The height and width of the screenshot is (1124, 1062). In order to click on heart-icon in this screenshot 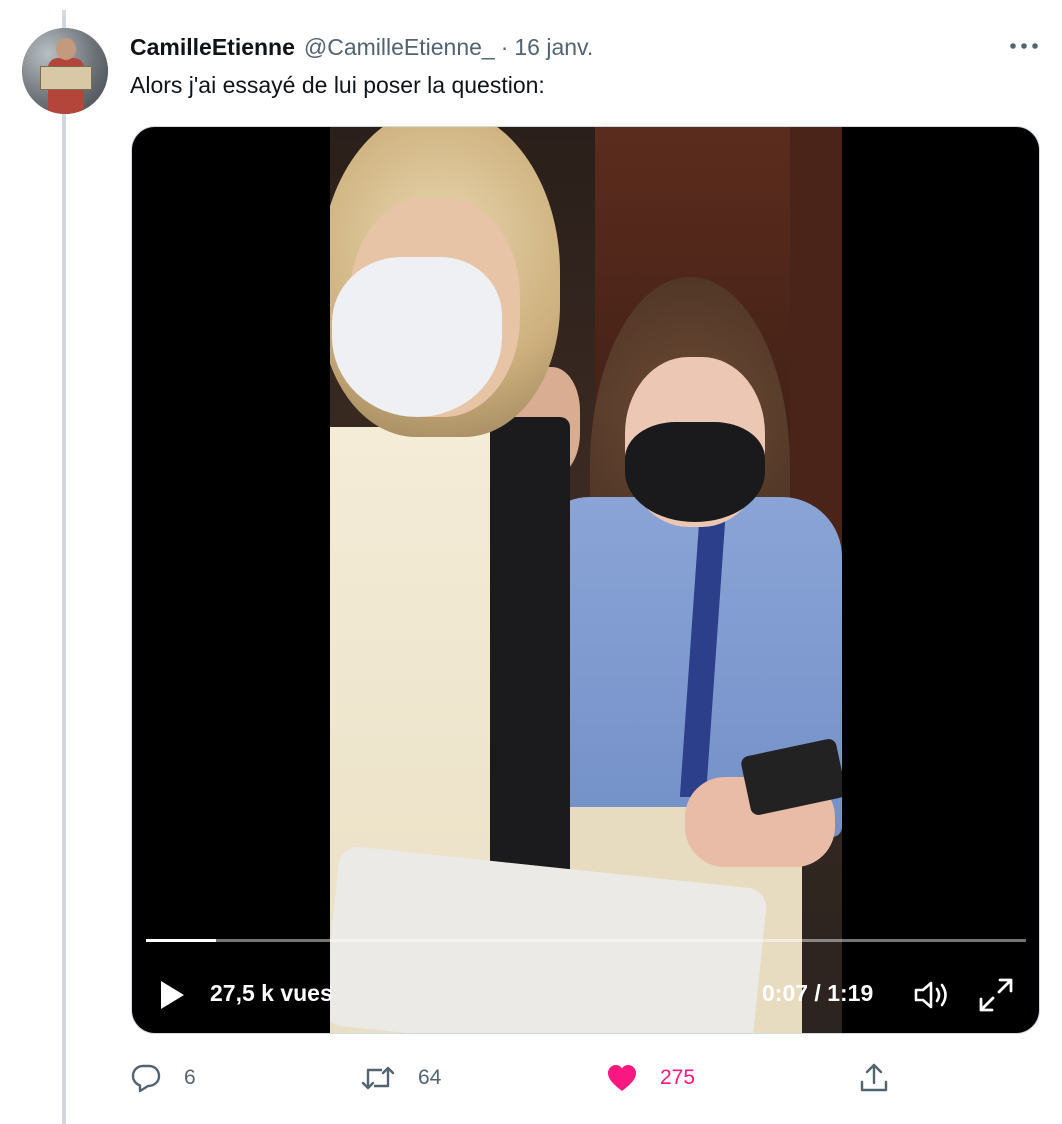, I will do `click(622, 1078)`.